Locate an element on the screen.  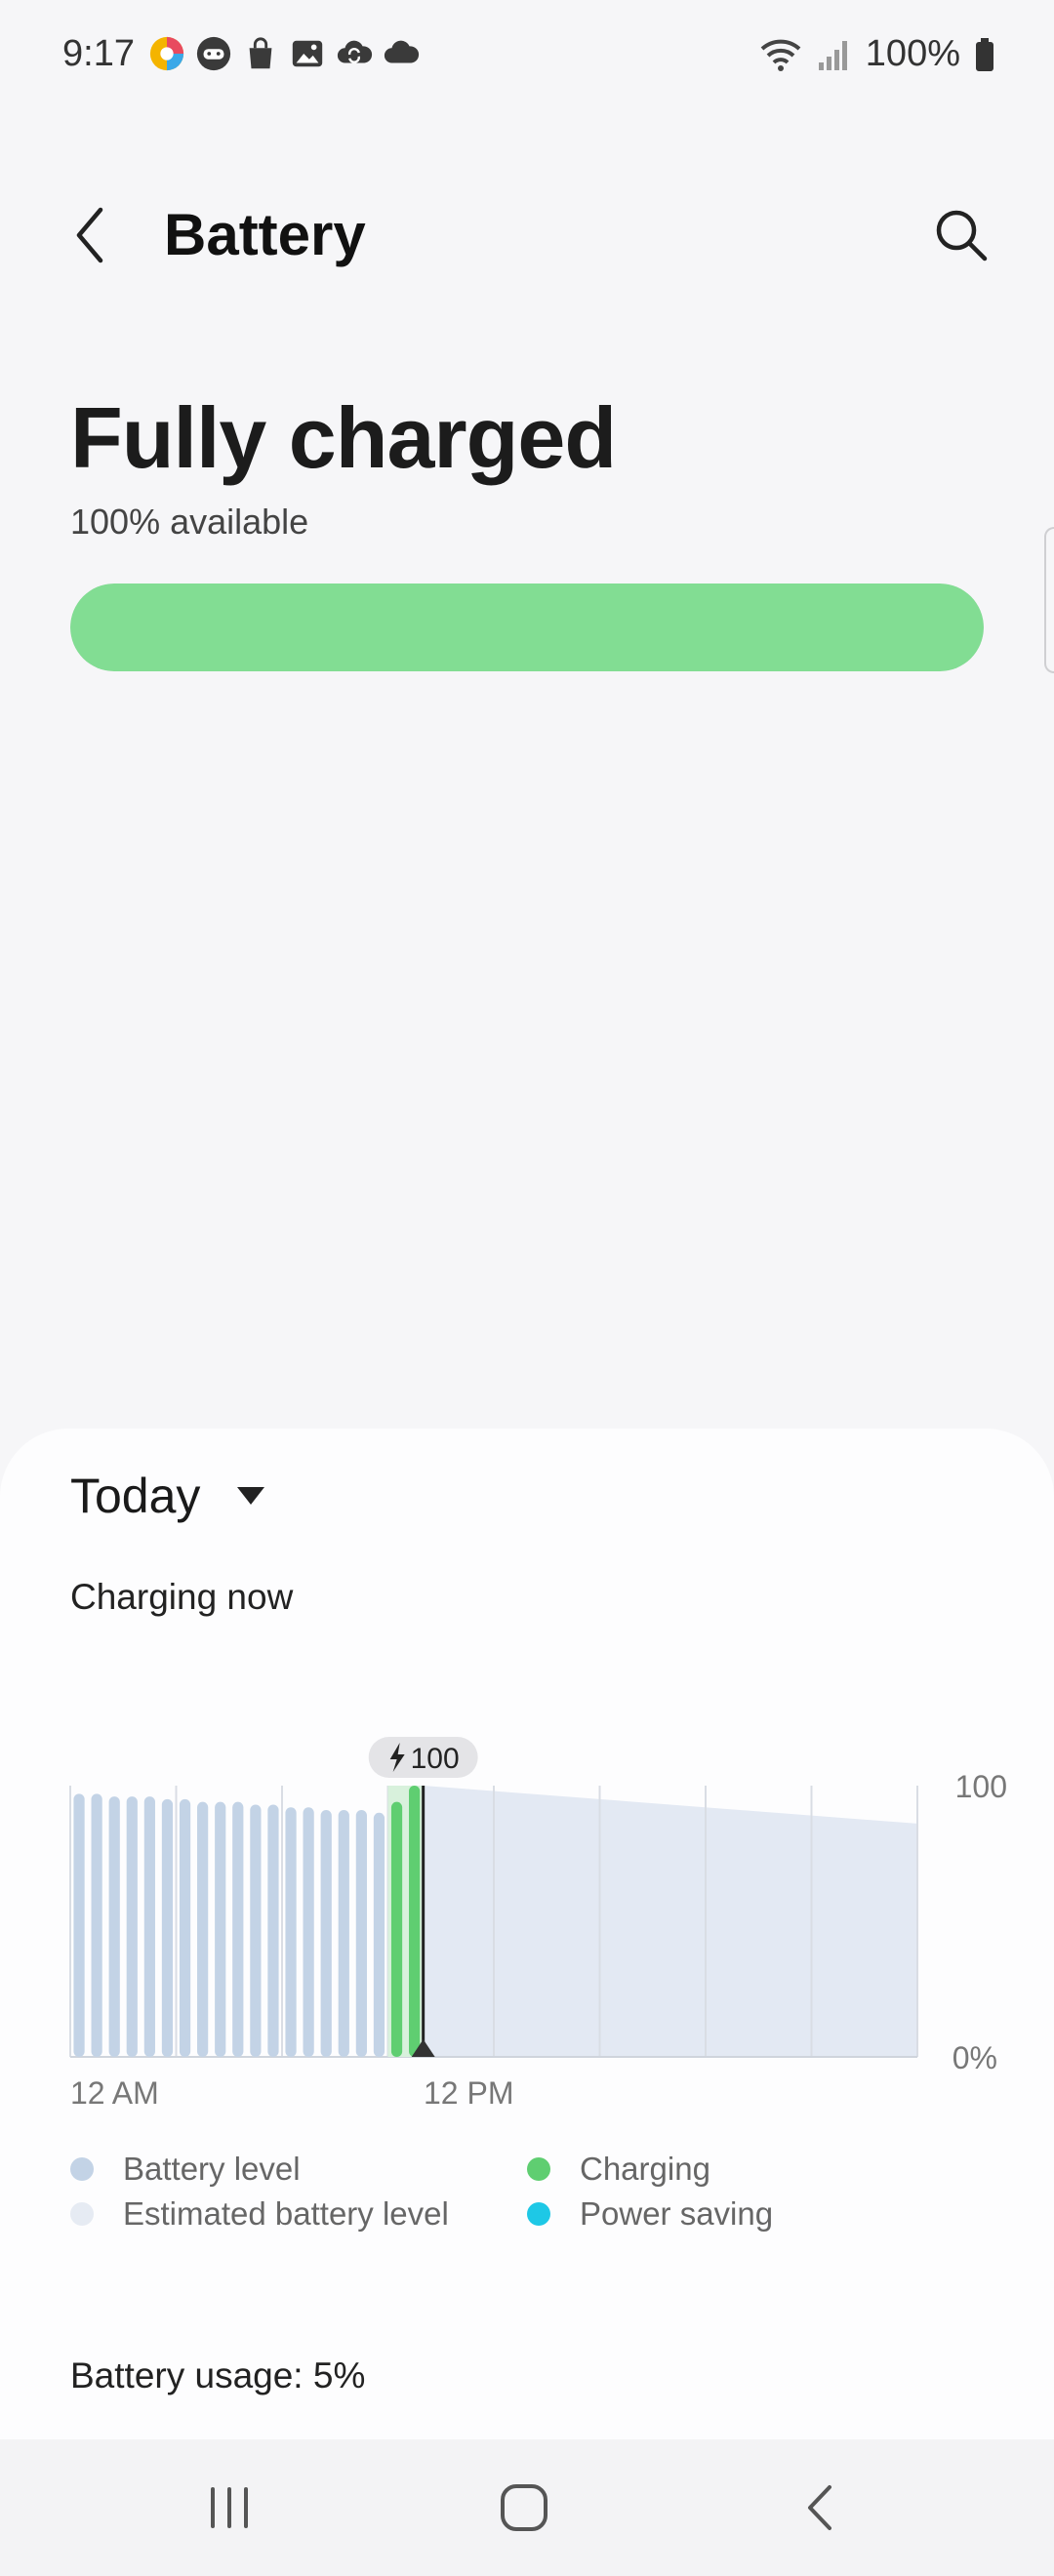
legend-estimated-level: Estimated battery level is located at coordinates (259, 2214).